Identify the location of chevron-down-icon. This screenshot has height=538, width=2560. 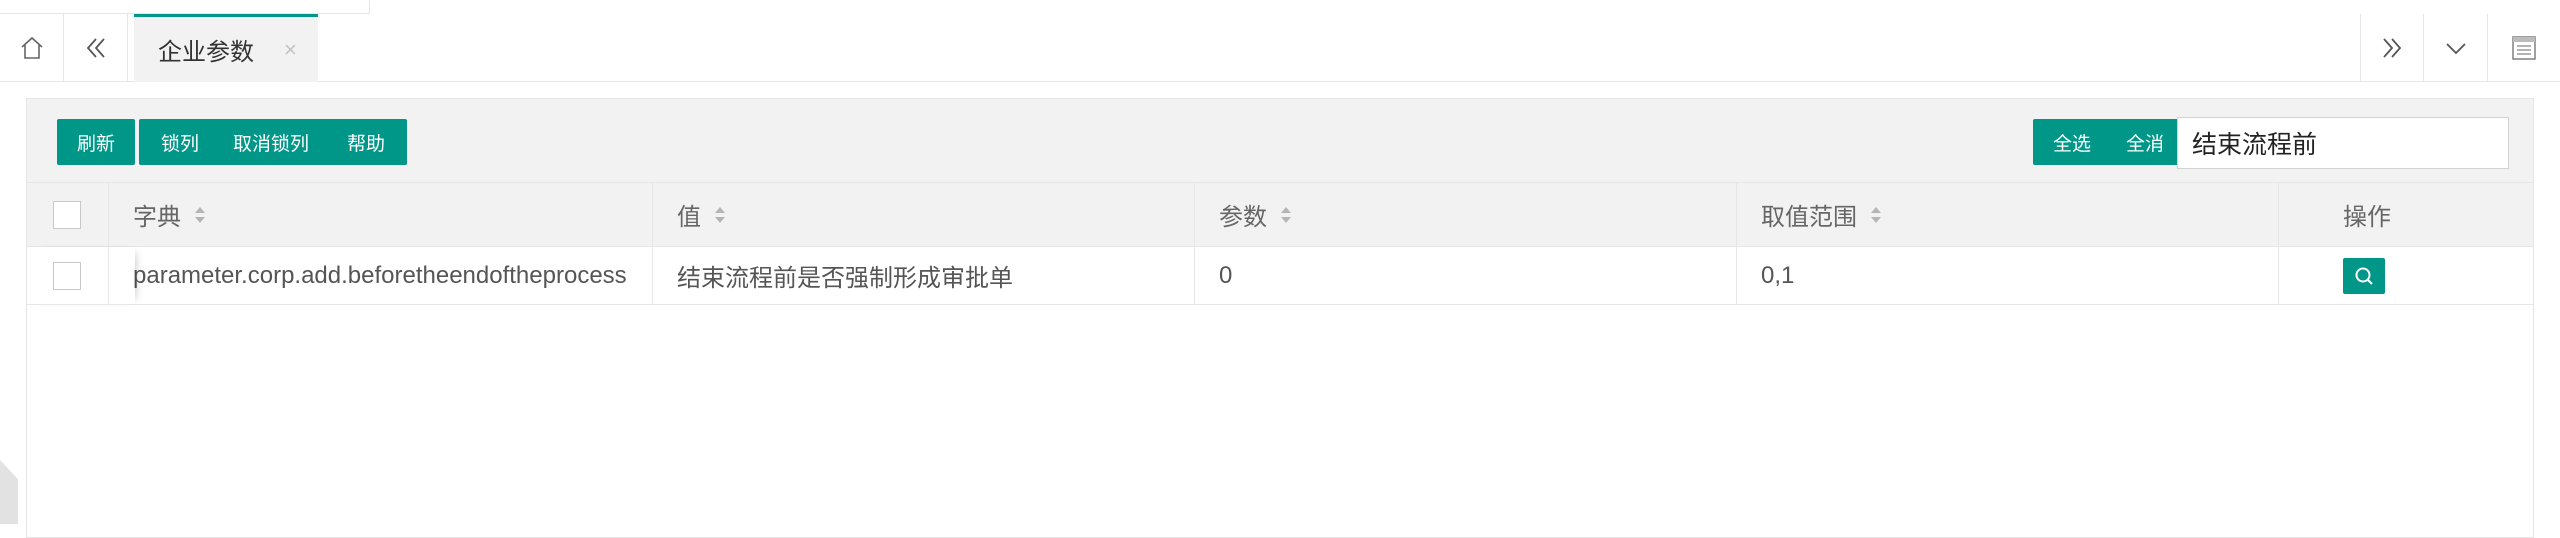
(2455, 49).